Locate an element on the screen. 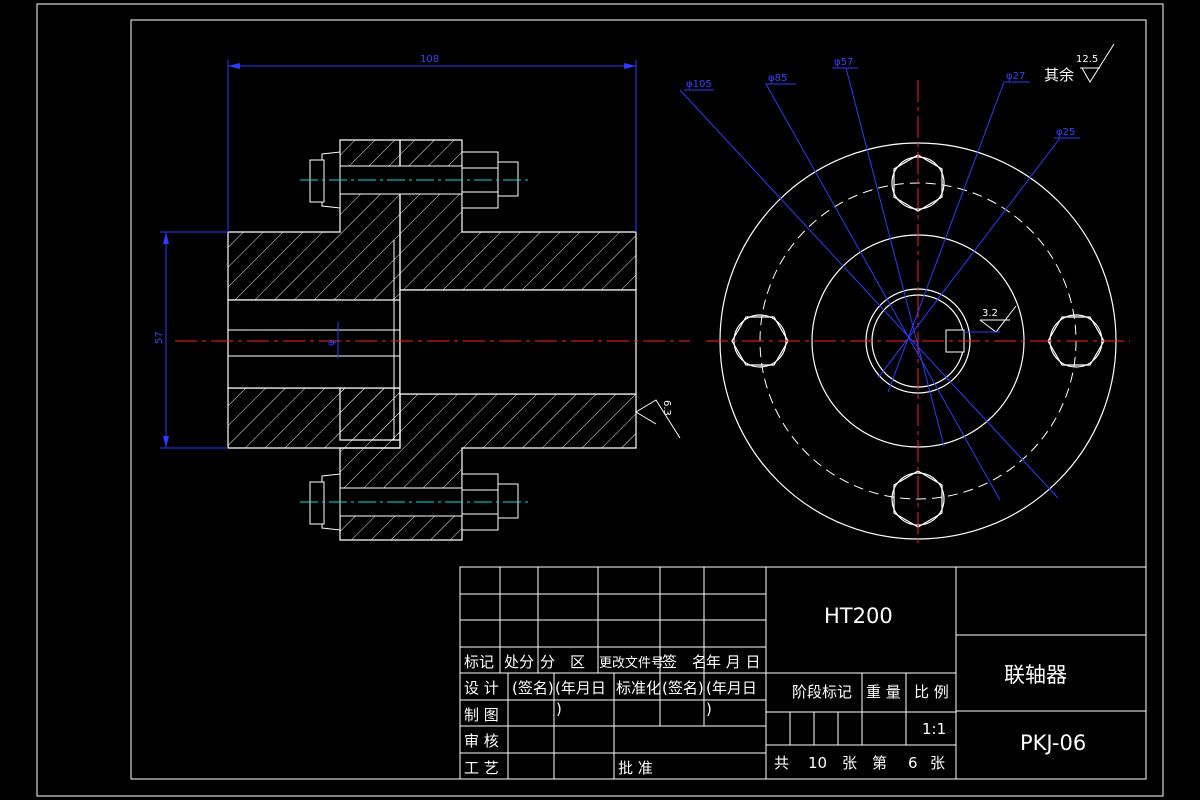 Image resolution: width=1200 pixels, height=800 pixels. dim-outer-dia: φ105 is located at coordinates (699, 84).